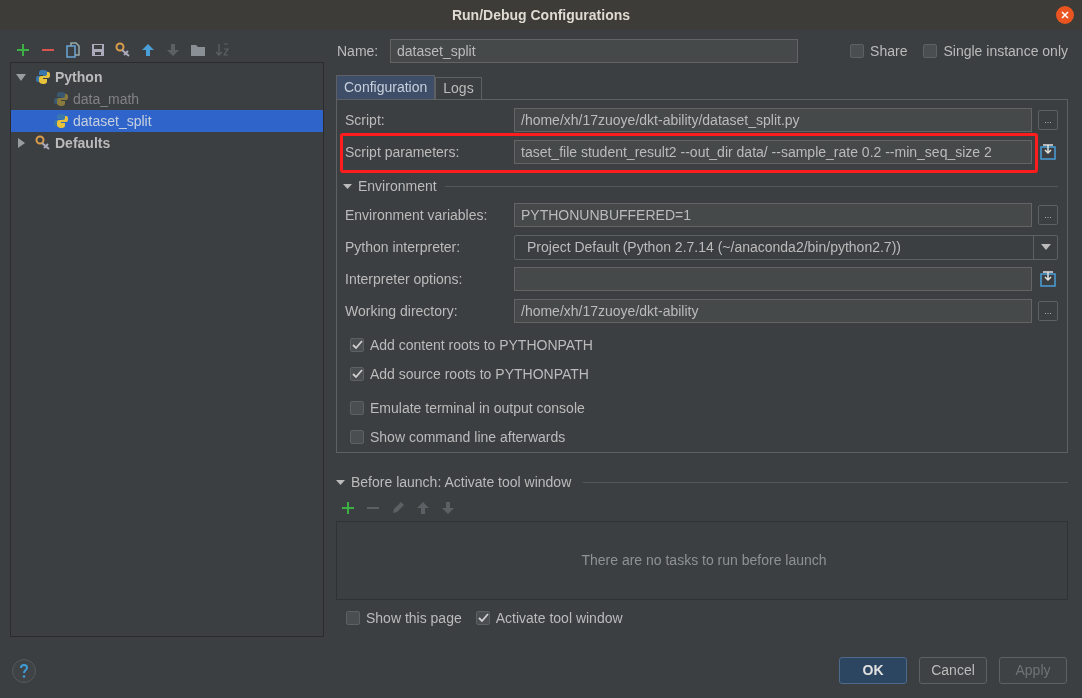  Describe the element at coordinates (541, 15) in the screenshot. I see `window-title: Run/Debug Configurations` at that location.